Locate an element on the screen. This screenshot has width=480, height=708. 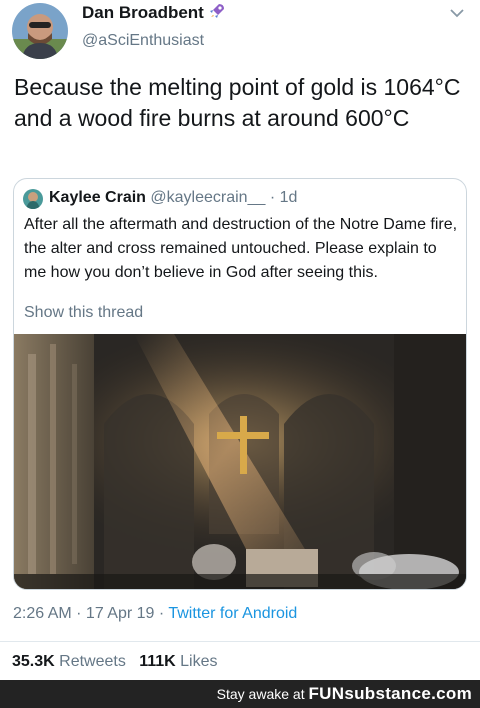
source-app-link: Twitter for Android is located at coordinates (232, 613).